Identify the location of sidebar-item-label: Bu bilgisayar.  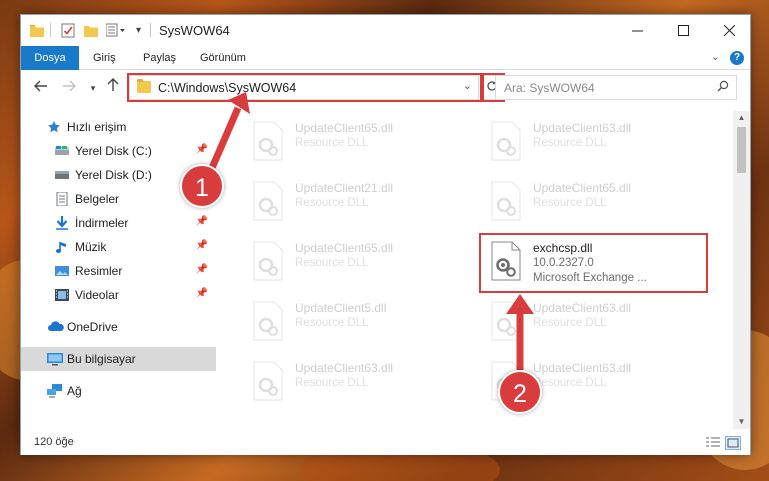
(101, 359).